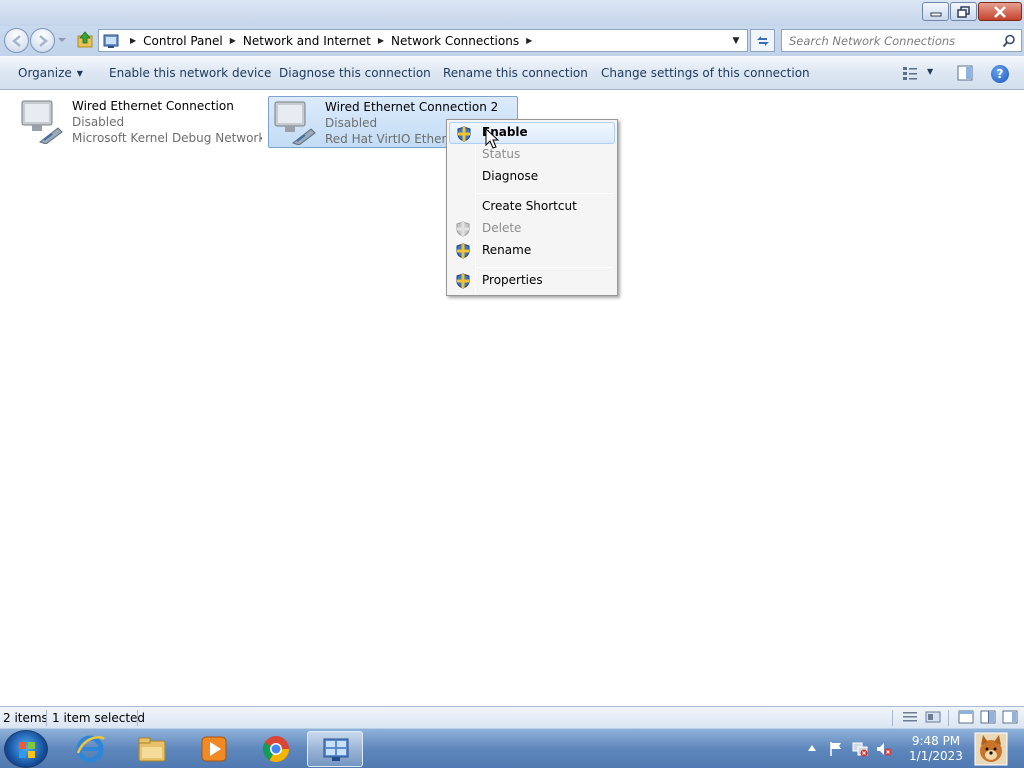  Describe the element at coordinates (512, 748) in the screenshot. I see `taskbar: 9:48 PM 1/1/2023` at that location.